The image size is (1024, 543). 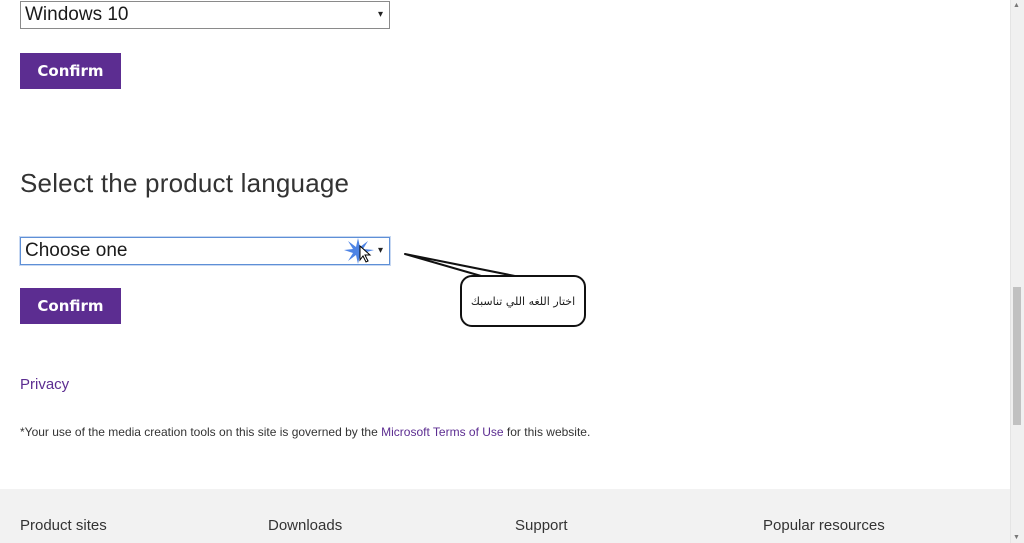 I want to click on annotation-callout: اختار اللغه اللي تناسبك, so click(x=523, y=301).